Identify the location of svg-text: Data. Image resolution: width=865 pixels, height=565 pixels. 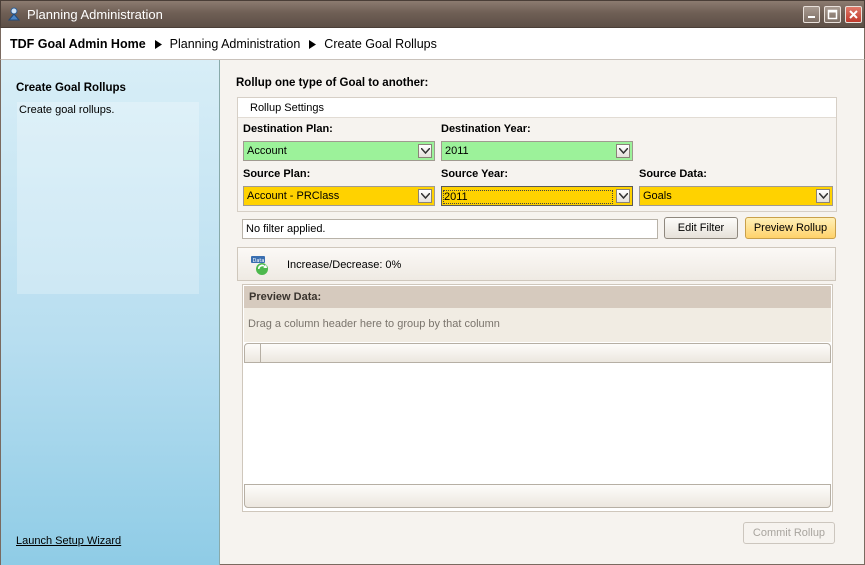
(259, 261).